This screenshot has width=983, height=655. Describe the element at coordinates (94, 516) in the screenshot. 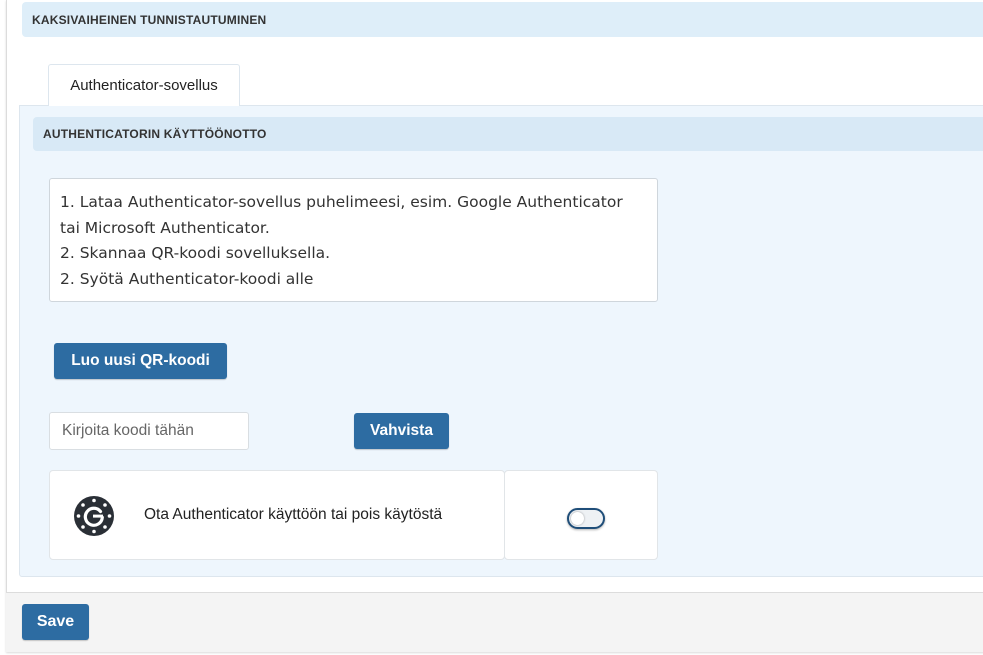

I see `authenticator-icon` at that location.